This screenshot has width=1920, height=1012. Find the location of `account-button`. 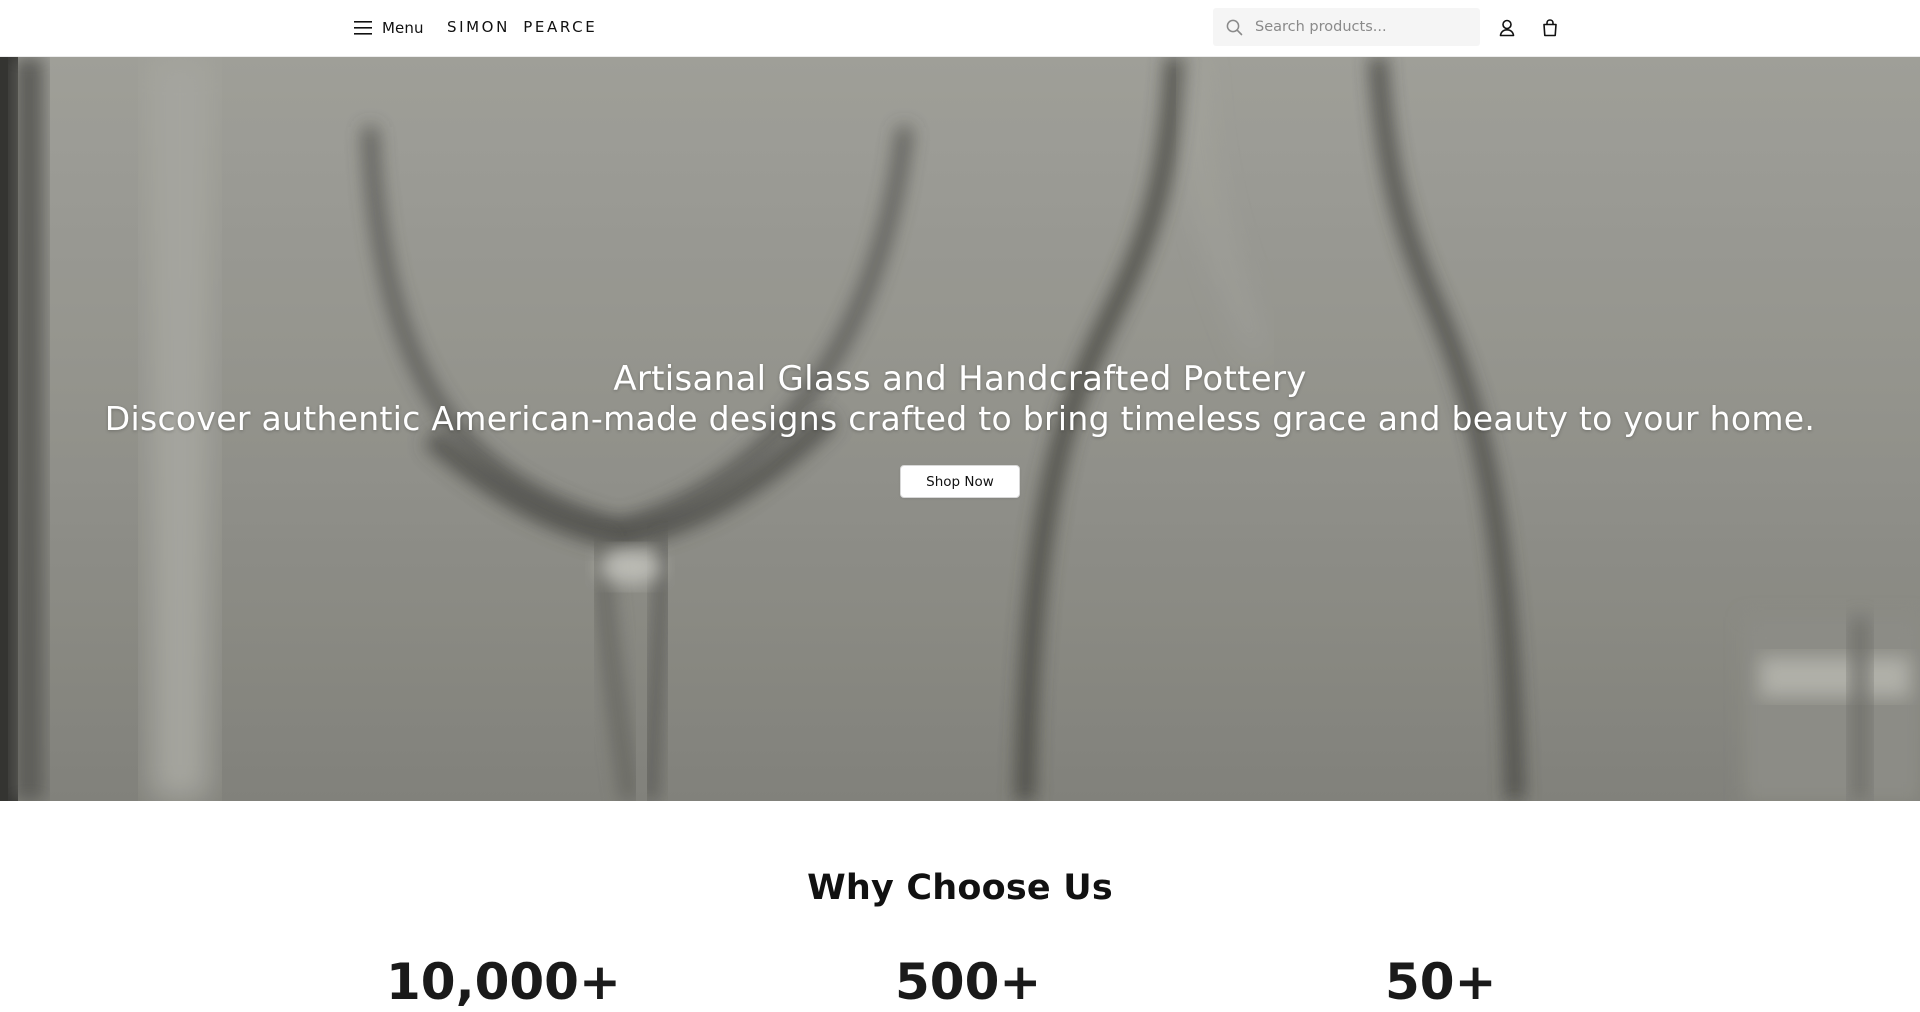

account-button is located at coordinates (1507, 28).